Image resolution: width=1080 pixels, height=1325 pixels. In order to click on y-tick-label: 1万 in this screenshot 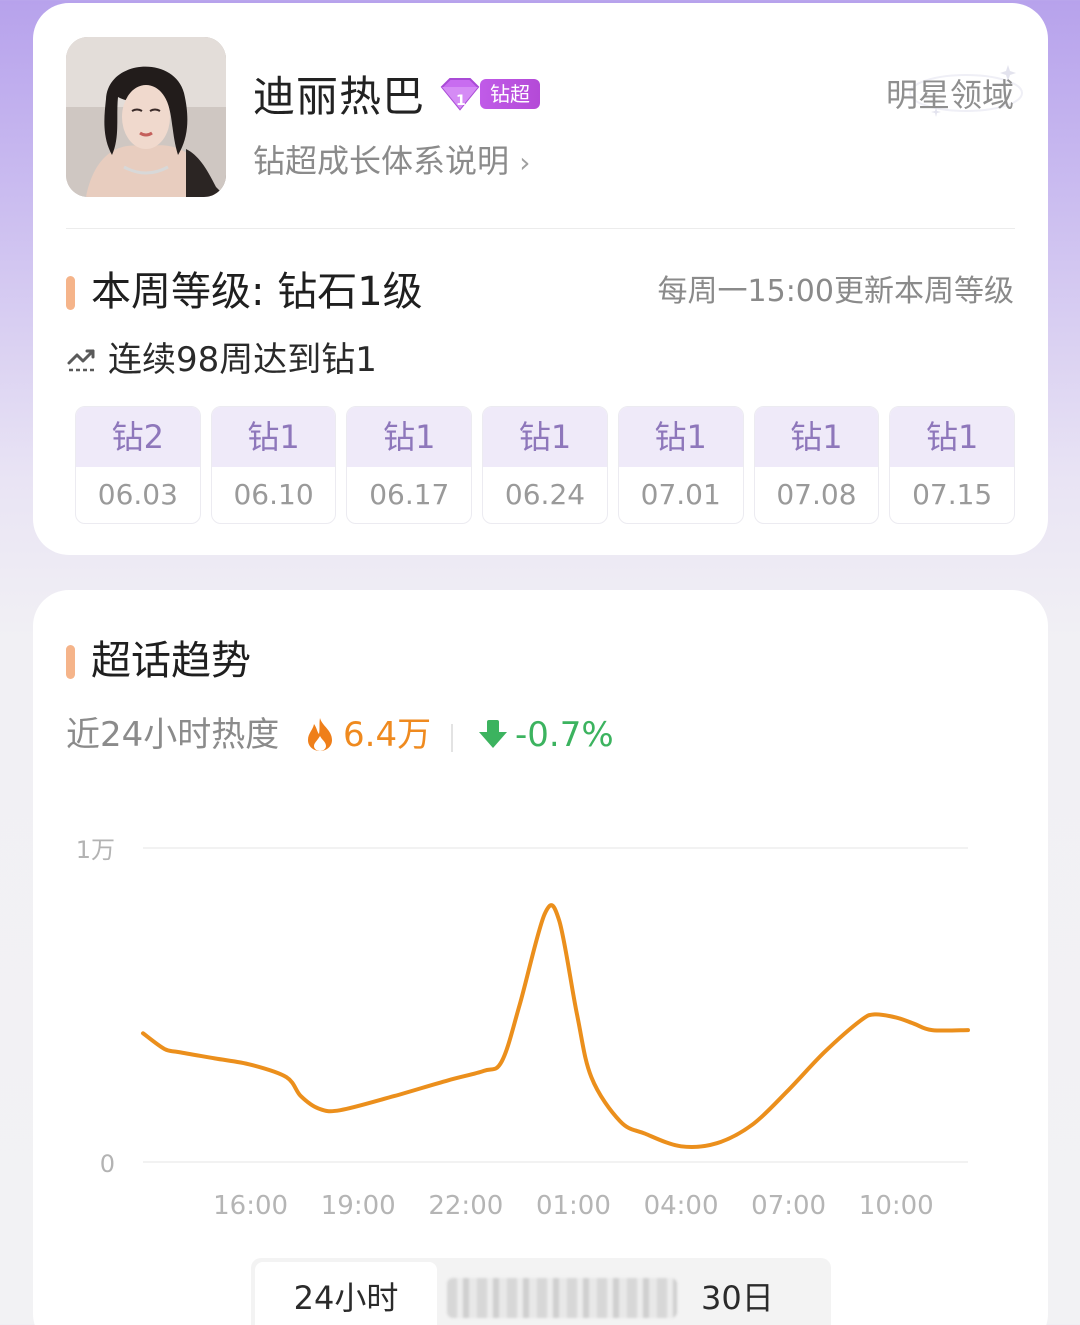, I will do `click(95, 850)`.